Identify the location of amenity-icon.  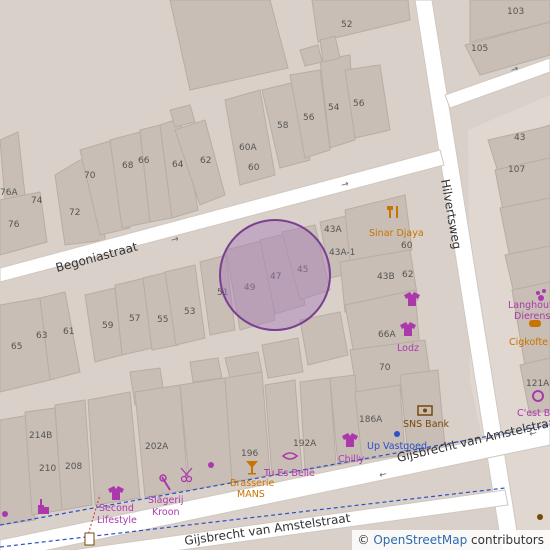
(540, 517).